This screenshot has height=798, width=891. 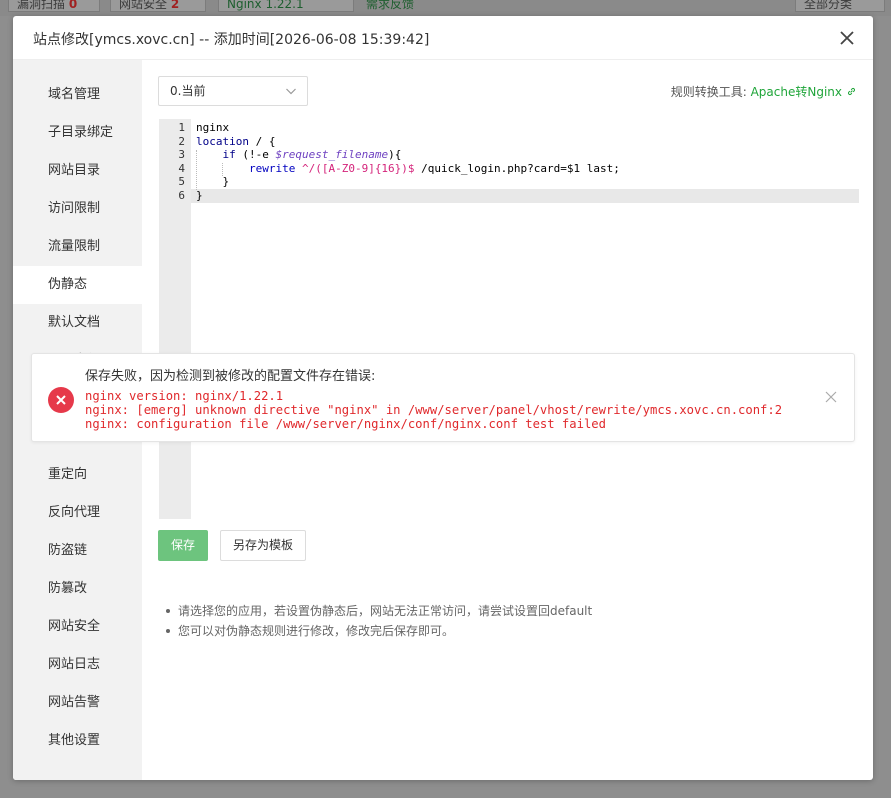 I want to click on link-icon, so click(x=851, y=91).